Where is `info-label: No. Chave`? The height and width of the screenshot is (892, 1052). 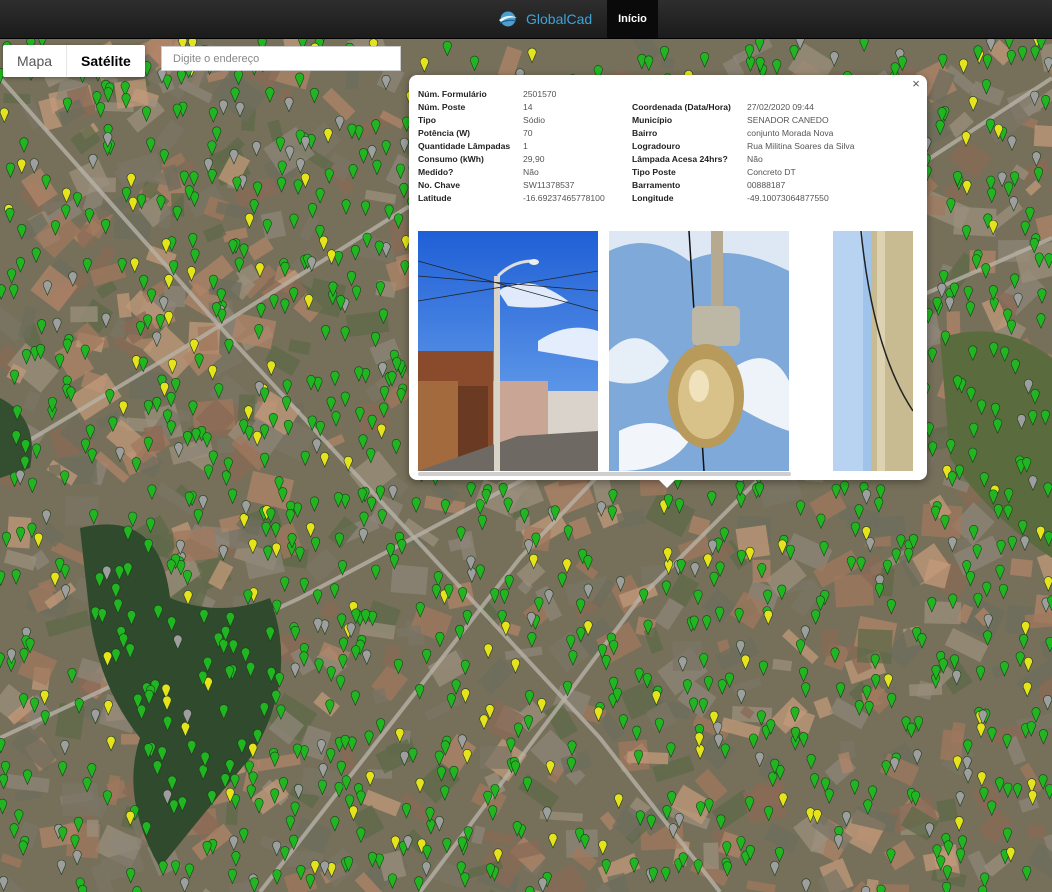
info-label: No. Chave is located at coordinates (439, 185).